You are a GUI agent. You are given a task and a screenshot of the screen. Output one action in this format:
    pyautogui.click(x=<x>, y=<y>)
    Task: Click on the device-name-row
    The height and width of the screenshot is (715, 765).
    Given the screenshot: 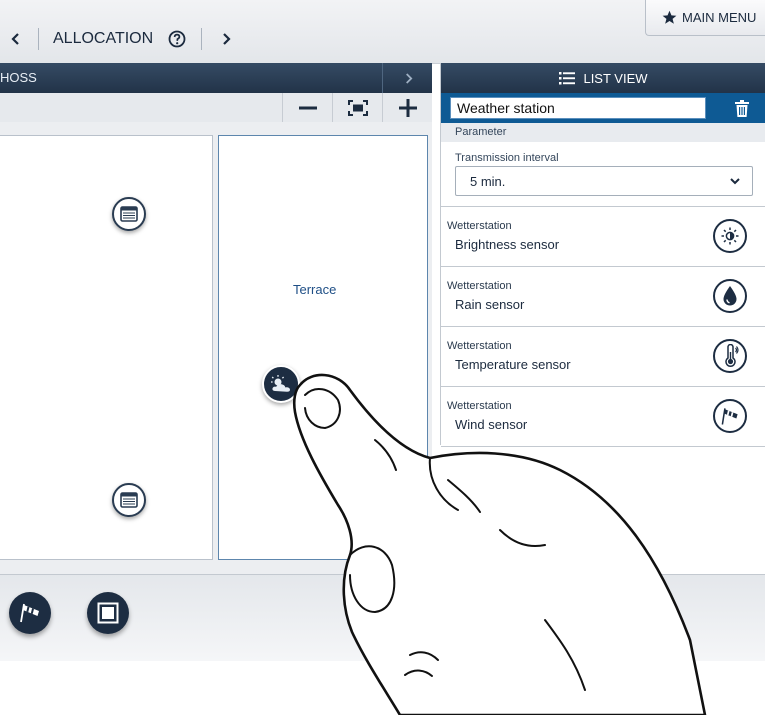 What is the action you would take?
    pyautogui.click(x=603, y=108)
    